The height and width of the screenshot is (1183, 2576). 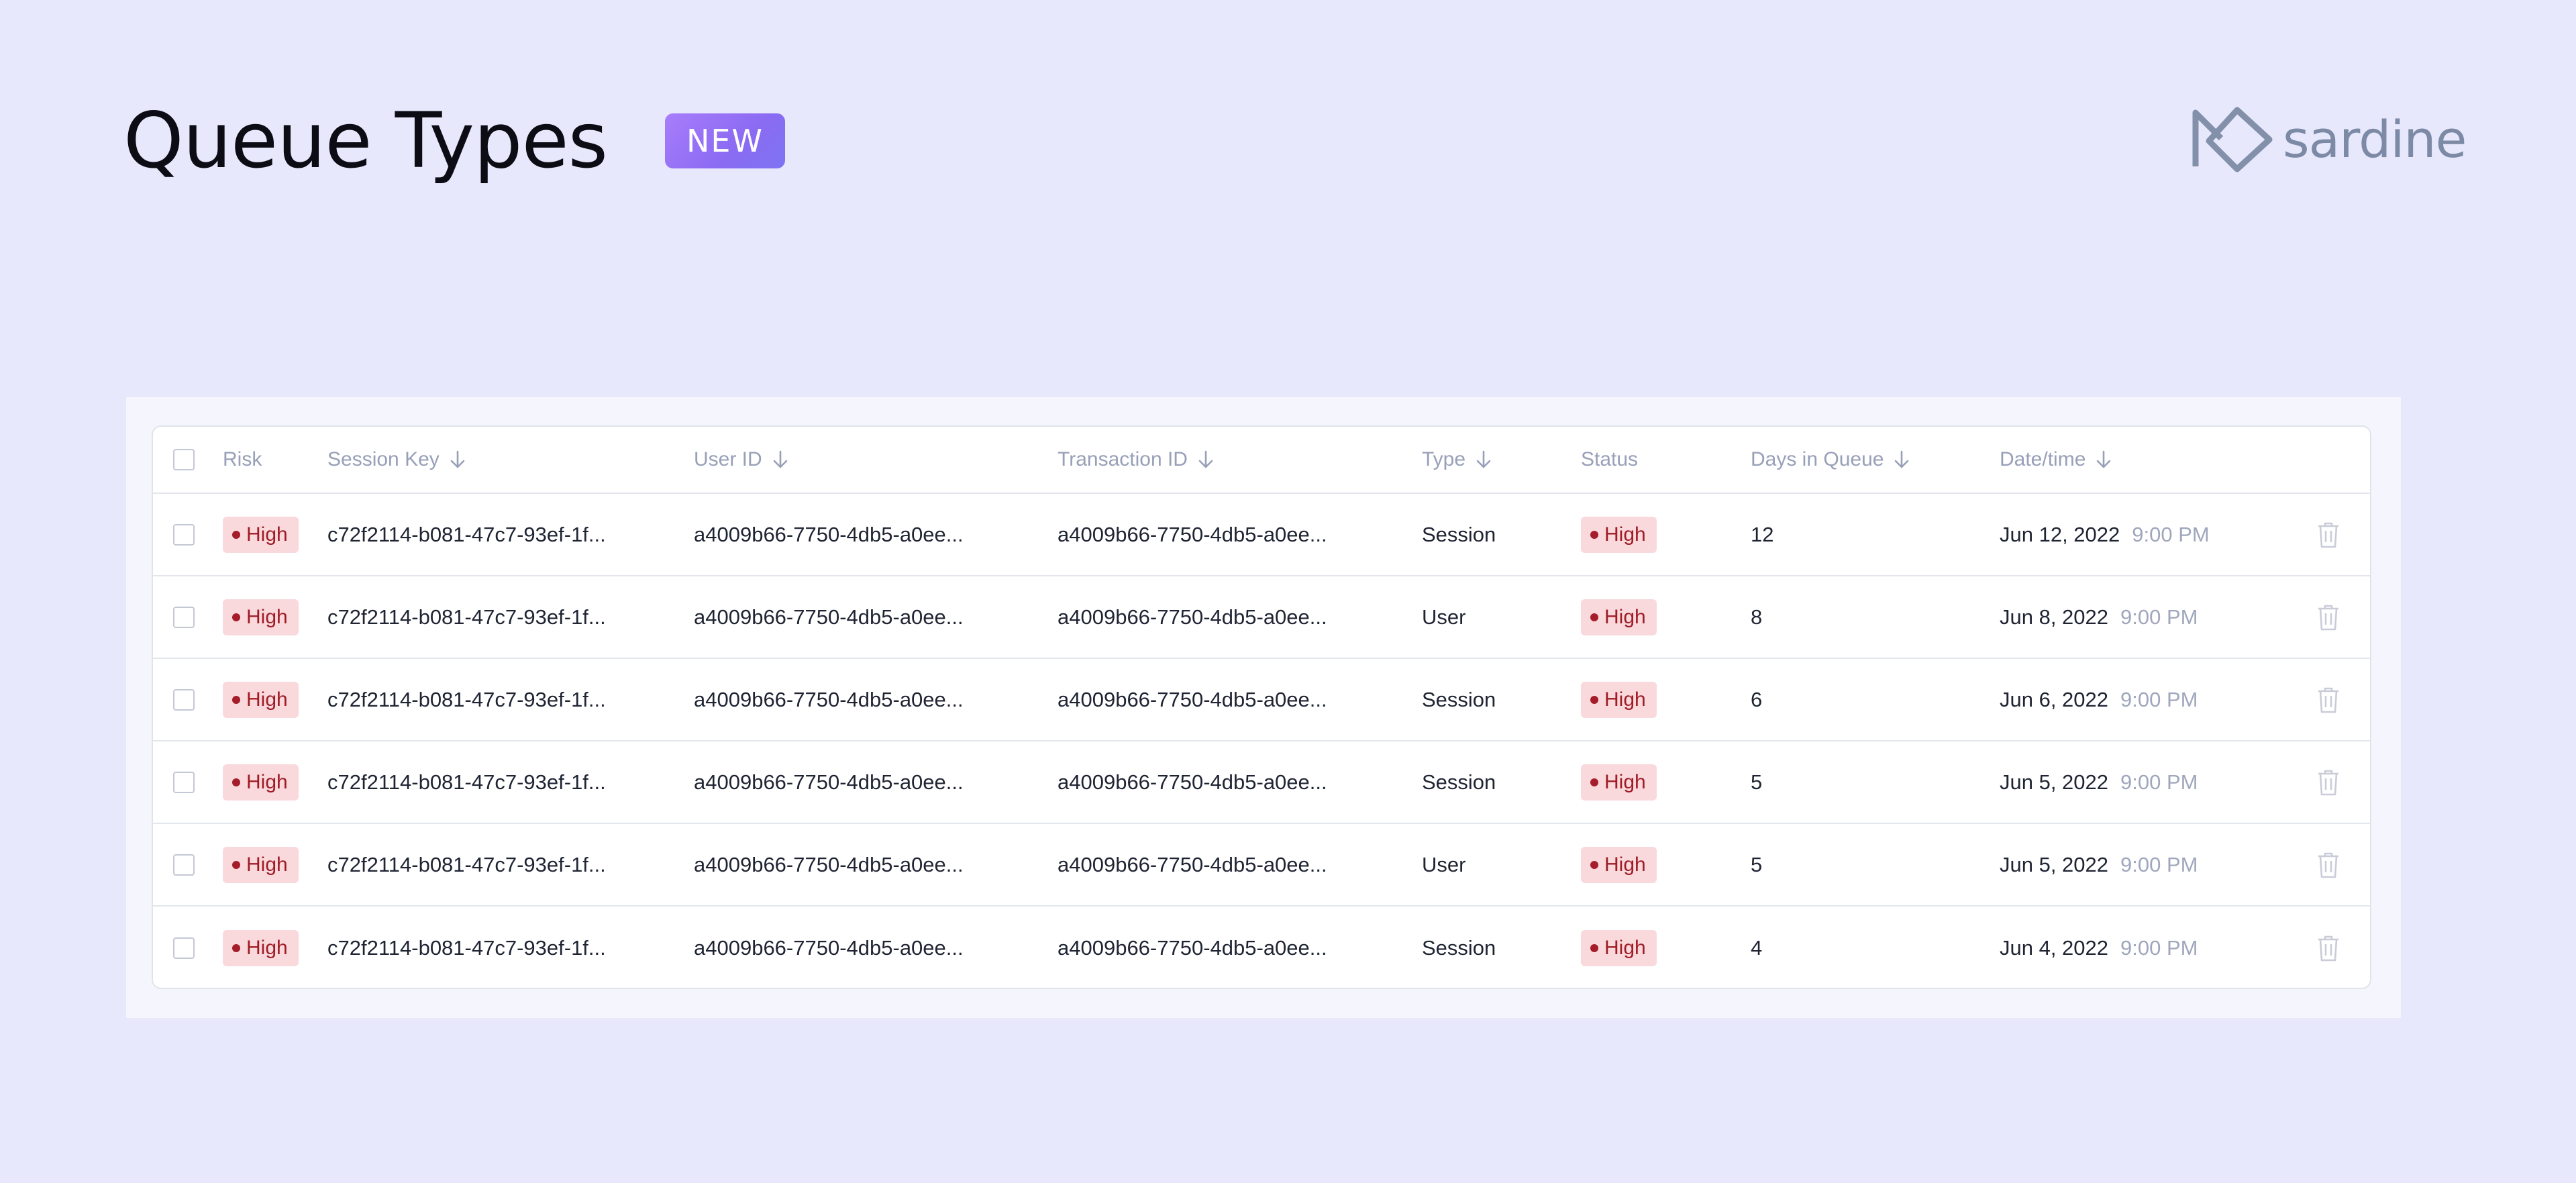 I want to click on column-header-type: Type, so click(x=1457, y=460).